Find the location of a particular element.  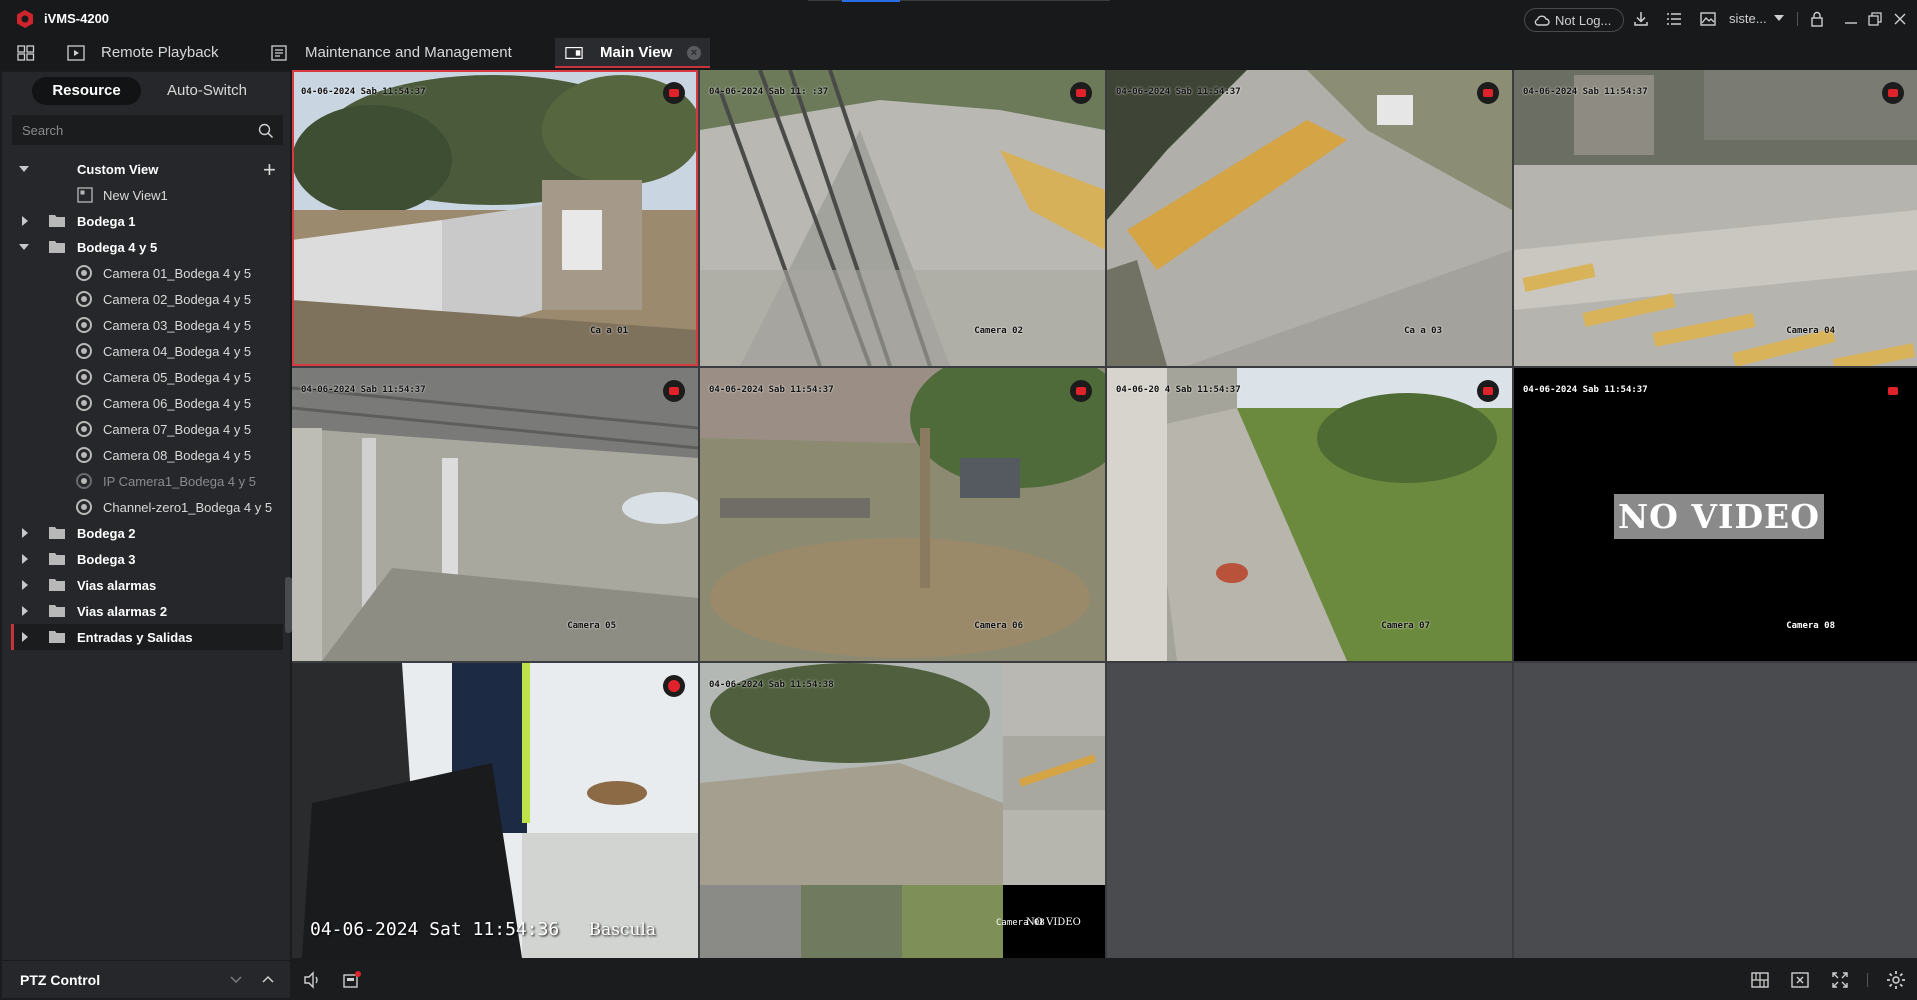

tab-main-view: Main View × is located at coordinates (632, 53).